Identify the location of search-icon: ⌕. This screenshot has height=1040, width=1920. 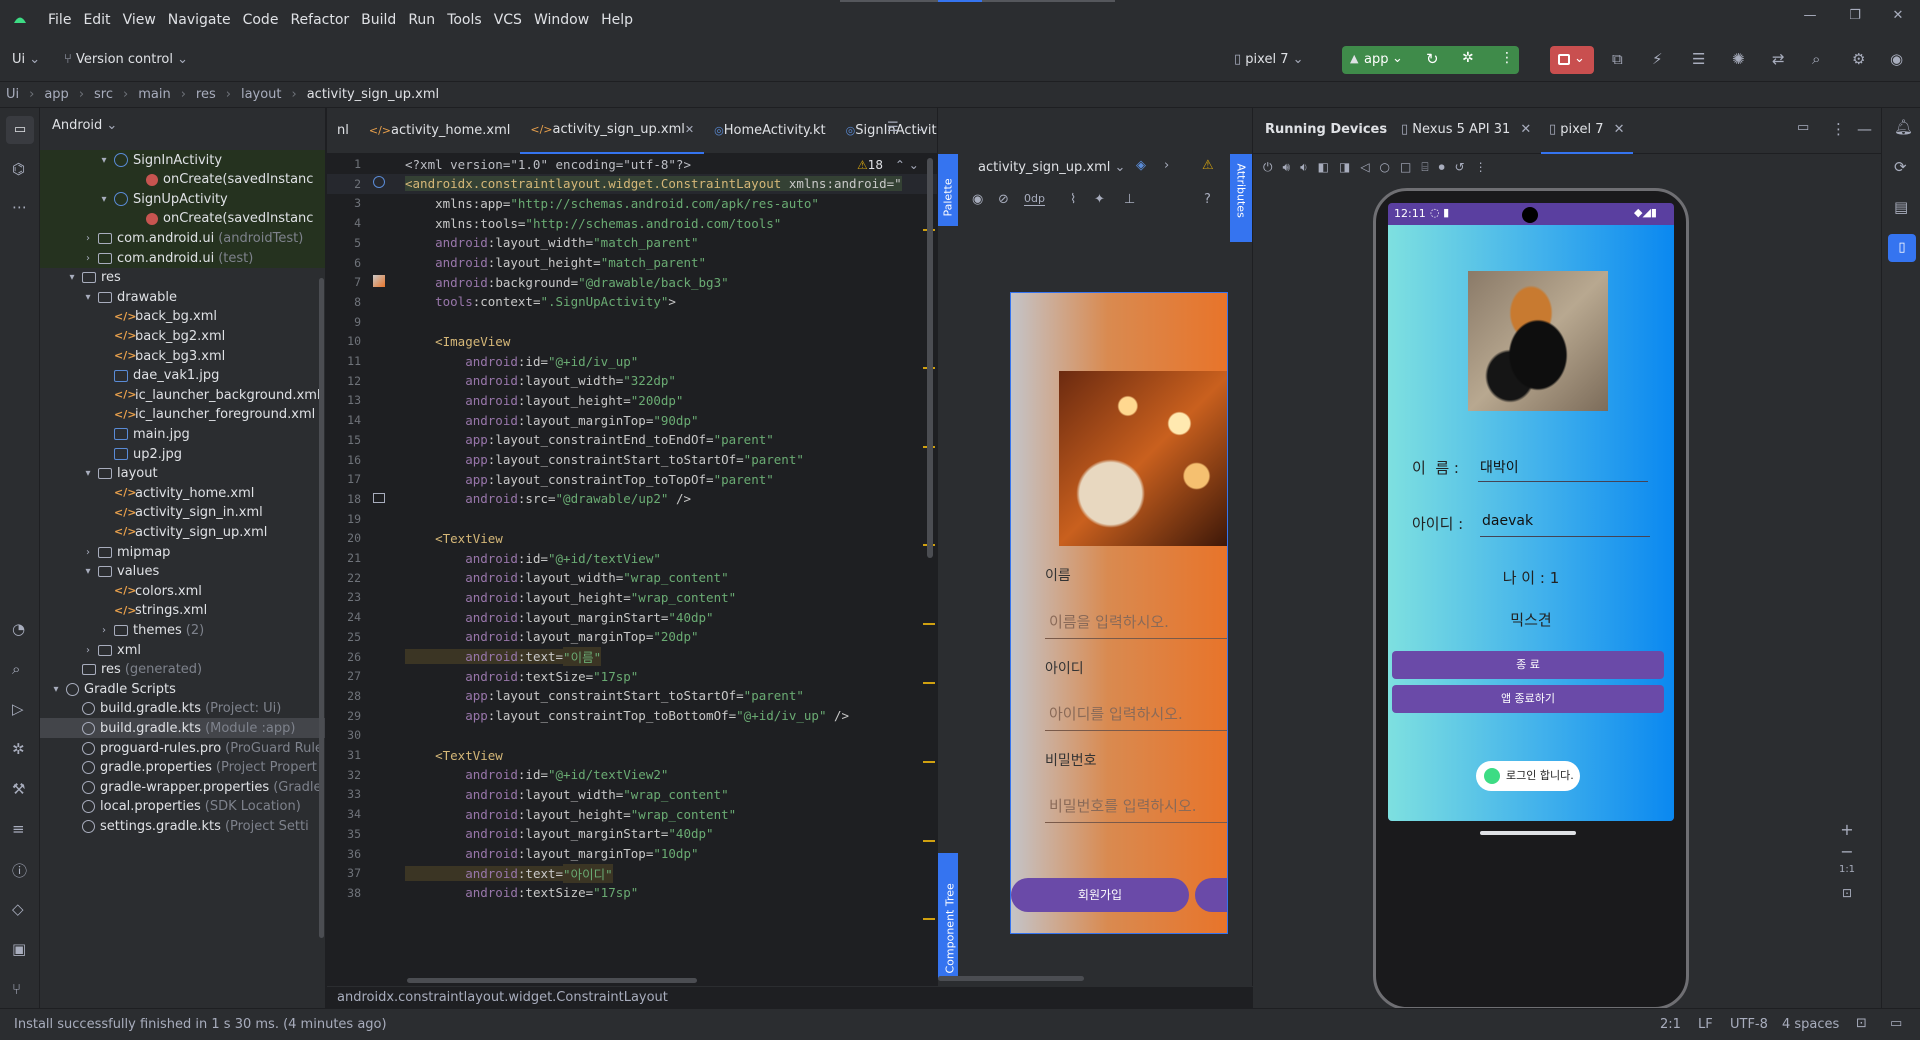
(1816, 59).